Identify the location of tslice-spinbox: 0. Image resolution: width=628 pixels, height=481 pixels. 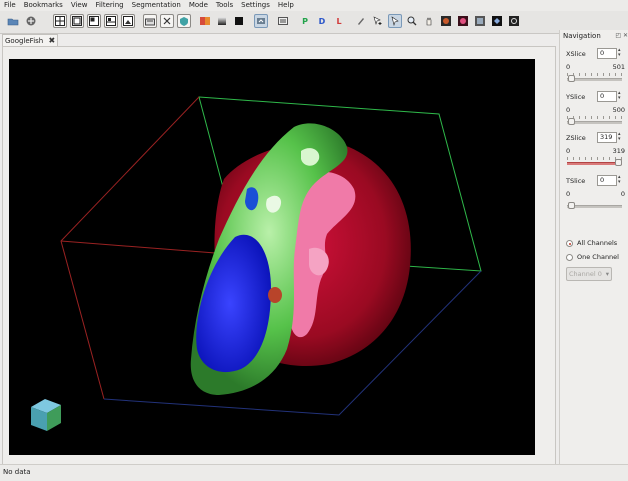
(610, 180).